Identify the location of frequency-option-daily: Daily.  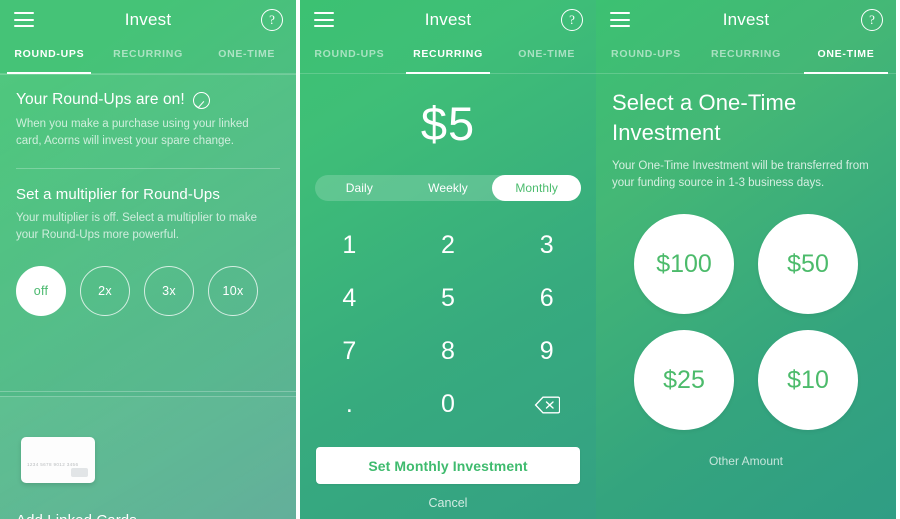
(359, 188).